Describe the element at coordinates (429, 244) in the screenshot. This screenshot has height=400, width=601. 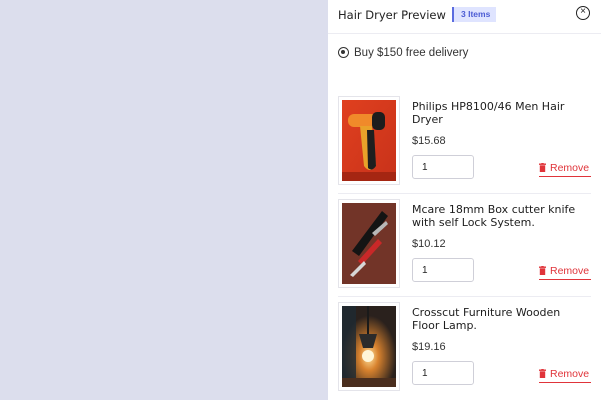
I see `product-price: $10.12` at that location.